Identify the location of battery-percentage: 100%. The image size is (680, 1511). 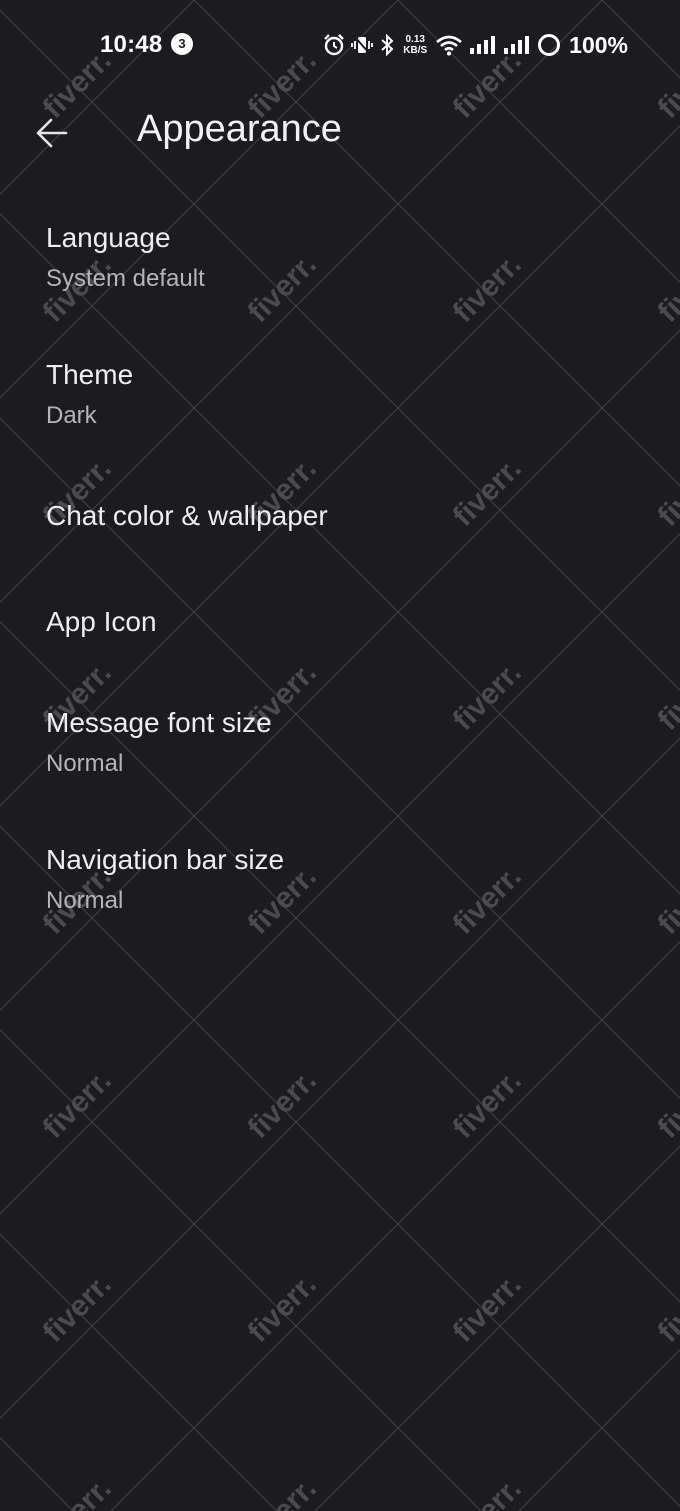
(598, 44).